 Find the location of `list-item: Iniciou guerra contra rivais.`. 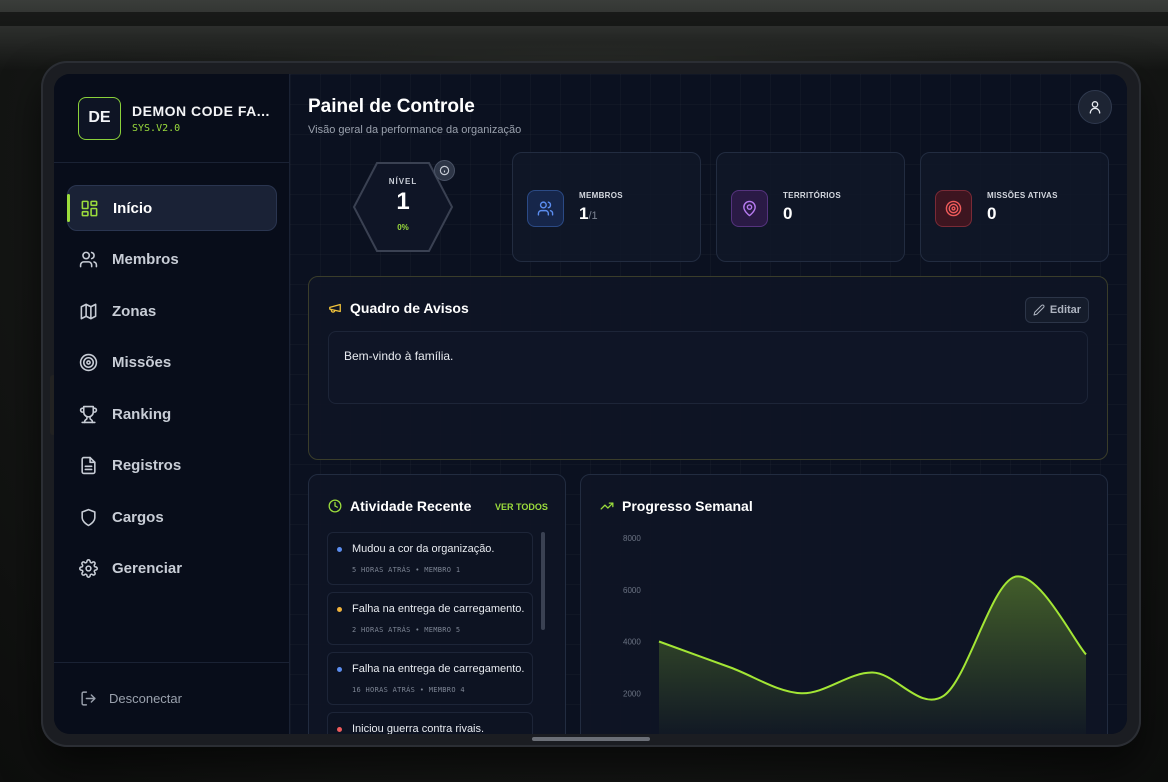

list-item: Iniciou guerra contra rivais. is located at coordinates (430, 723).